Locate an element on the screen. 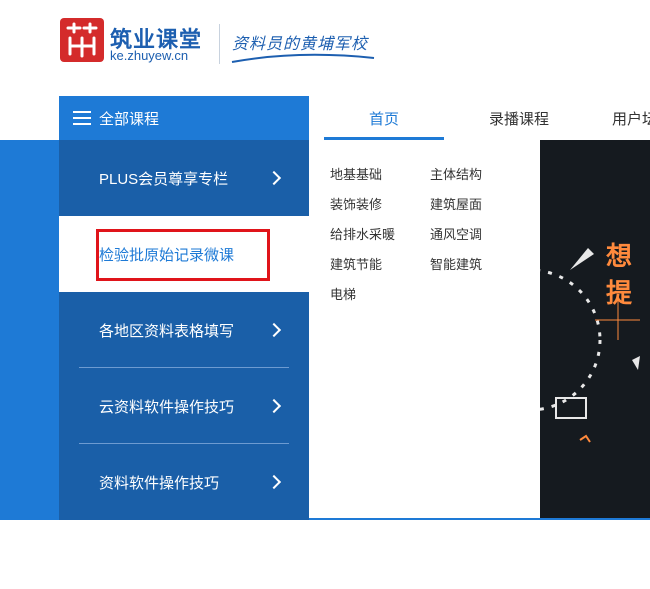 This screenshot has width=650, height=589. banner-art is located at coordinates (590, 345).